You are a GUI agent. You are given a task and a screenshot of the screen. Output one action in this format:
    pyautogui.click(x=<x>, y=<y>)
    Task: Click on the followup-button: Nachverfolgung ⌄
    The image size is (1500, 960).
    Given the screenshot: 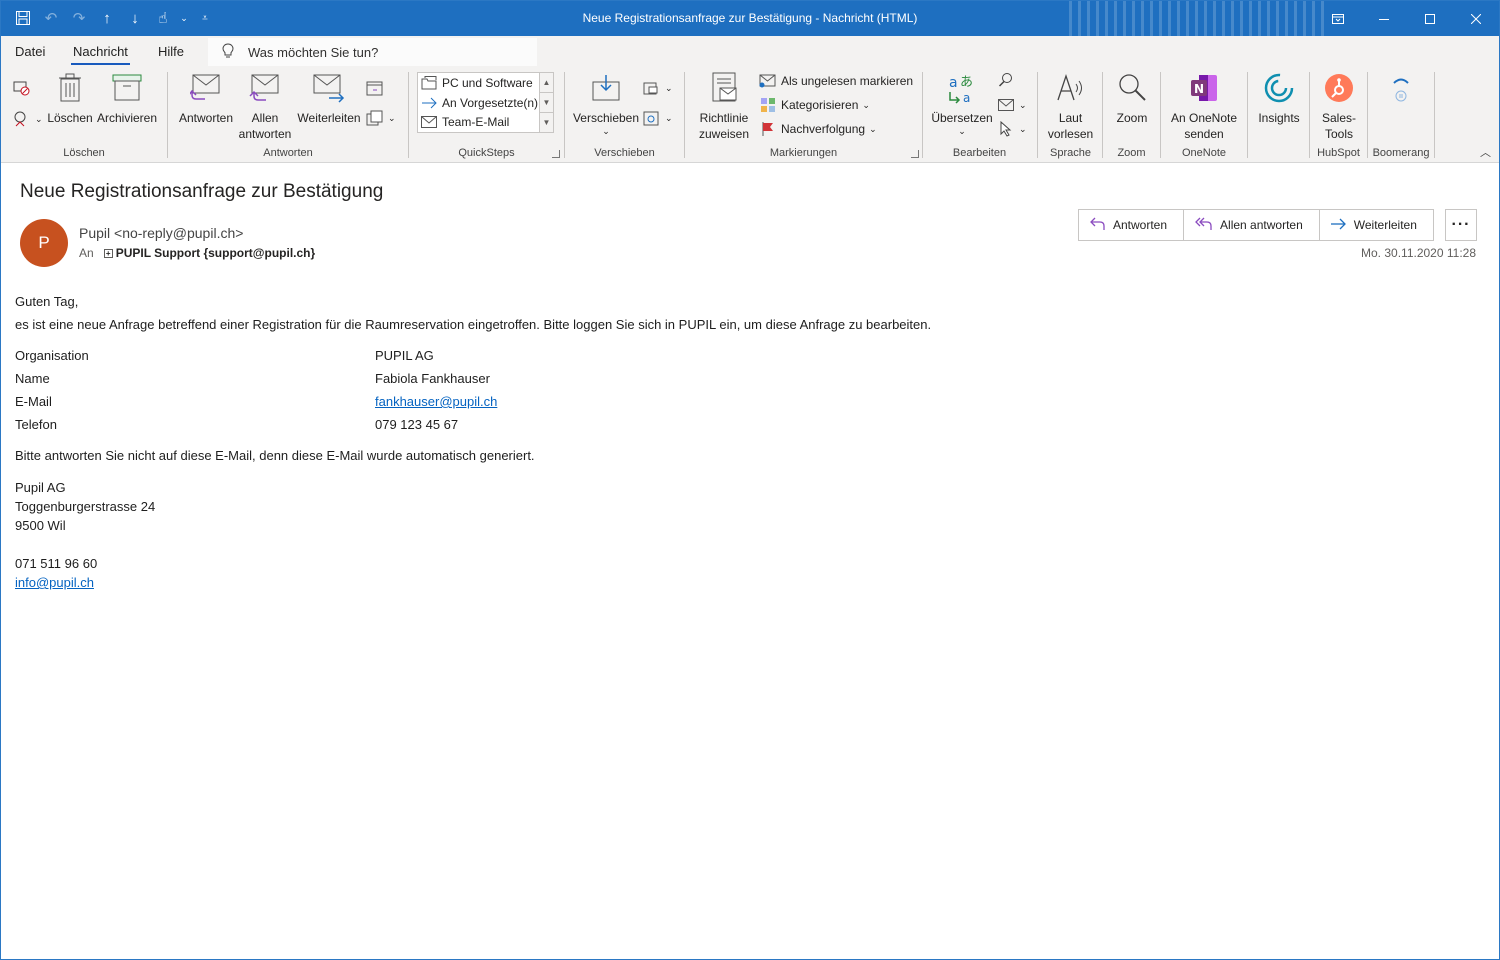 What is the action you would take?
    pyautogui.click(x=818, y=129)
    